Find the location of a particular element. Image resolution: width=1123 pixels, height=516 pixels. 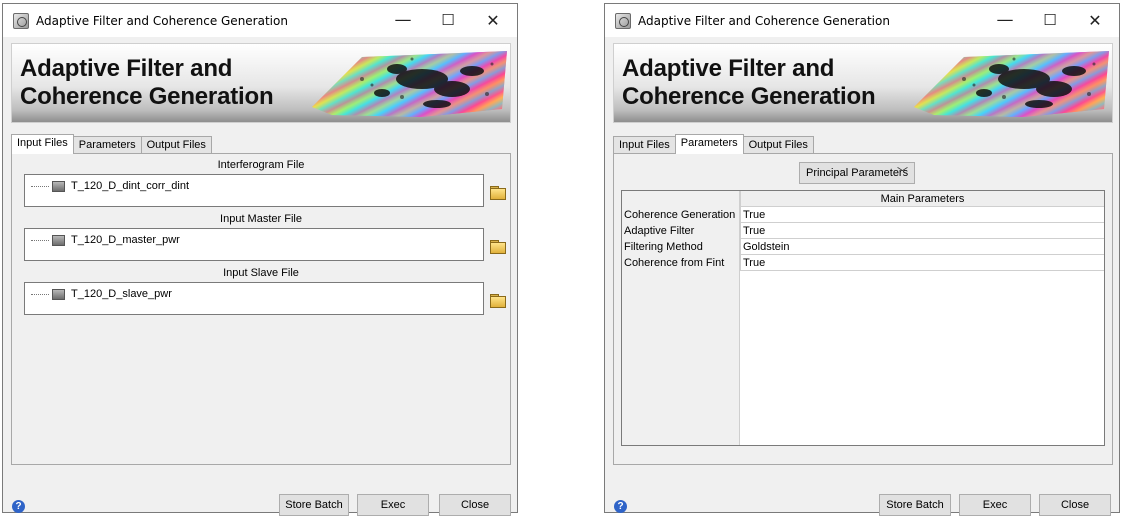

table-row: Coherence from Fint True is located at coordinates (863, 263).